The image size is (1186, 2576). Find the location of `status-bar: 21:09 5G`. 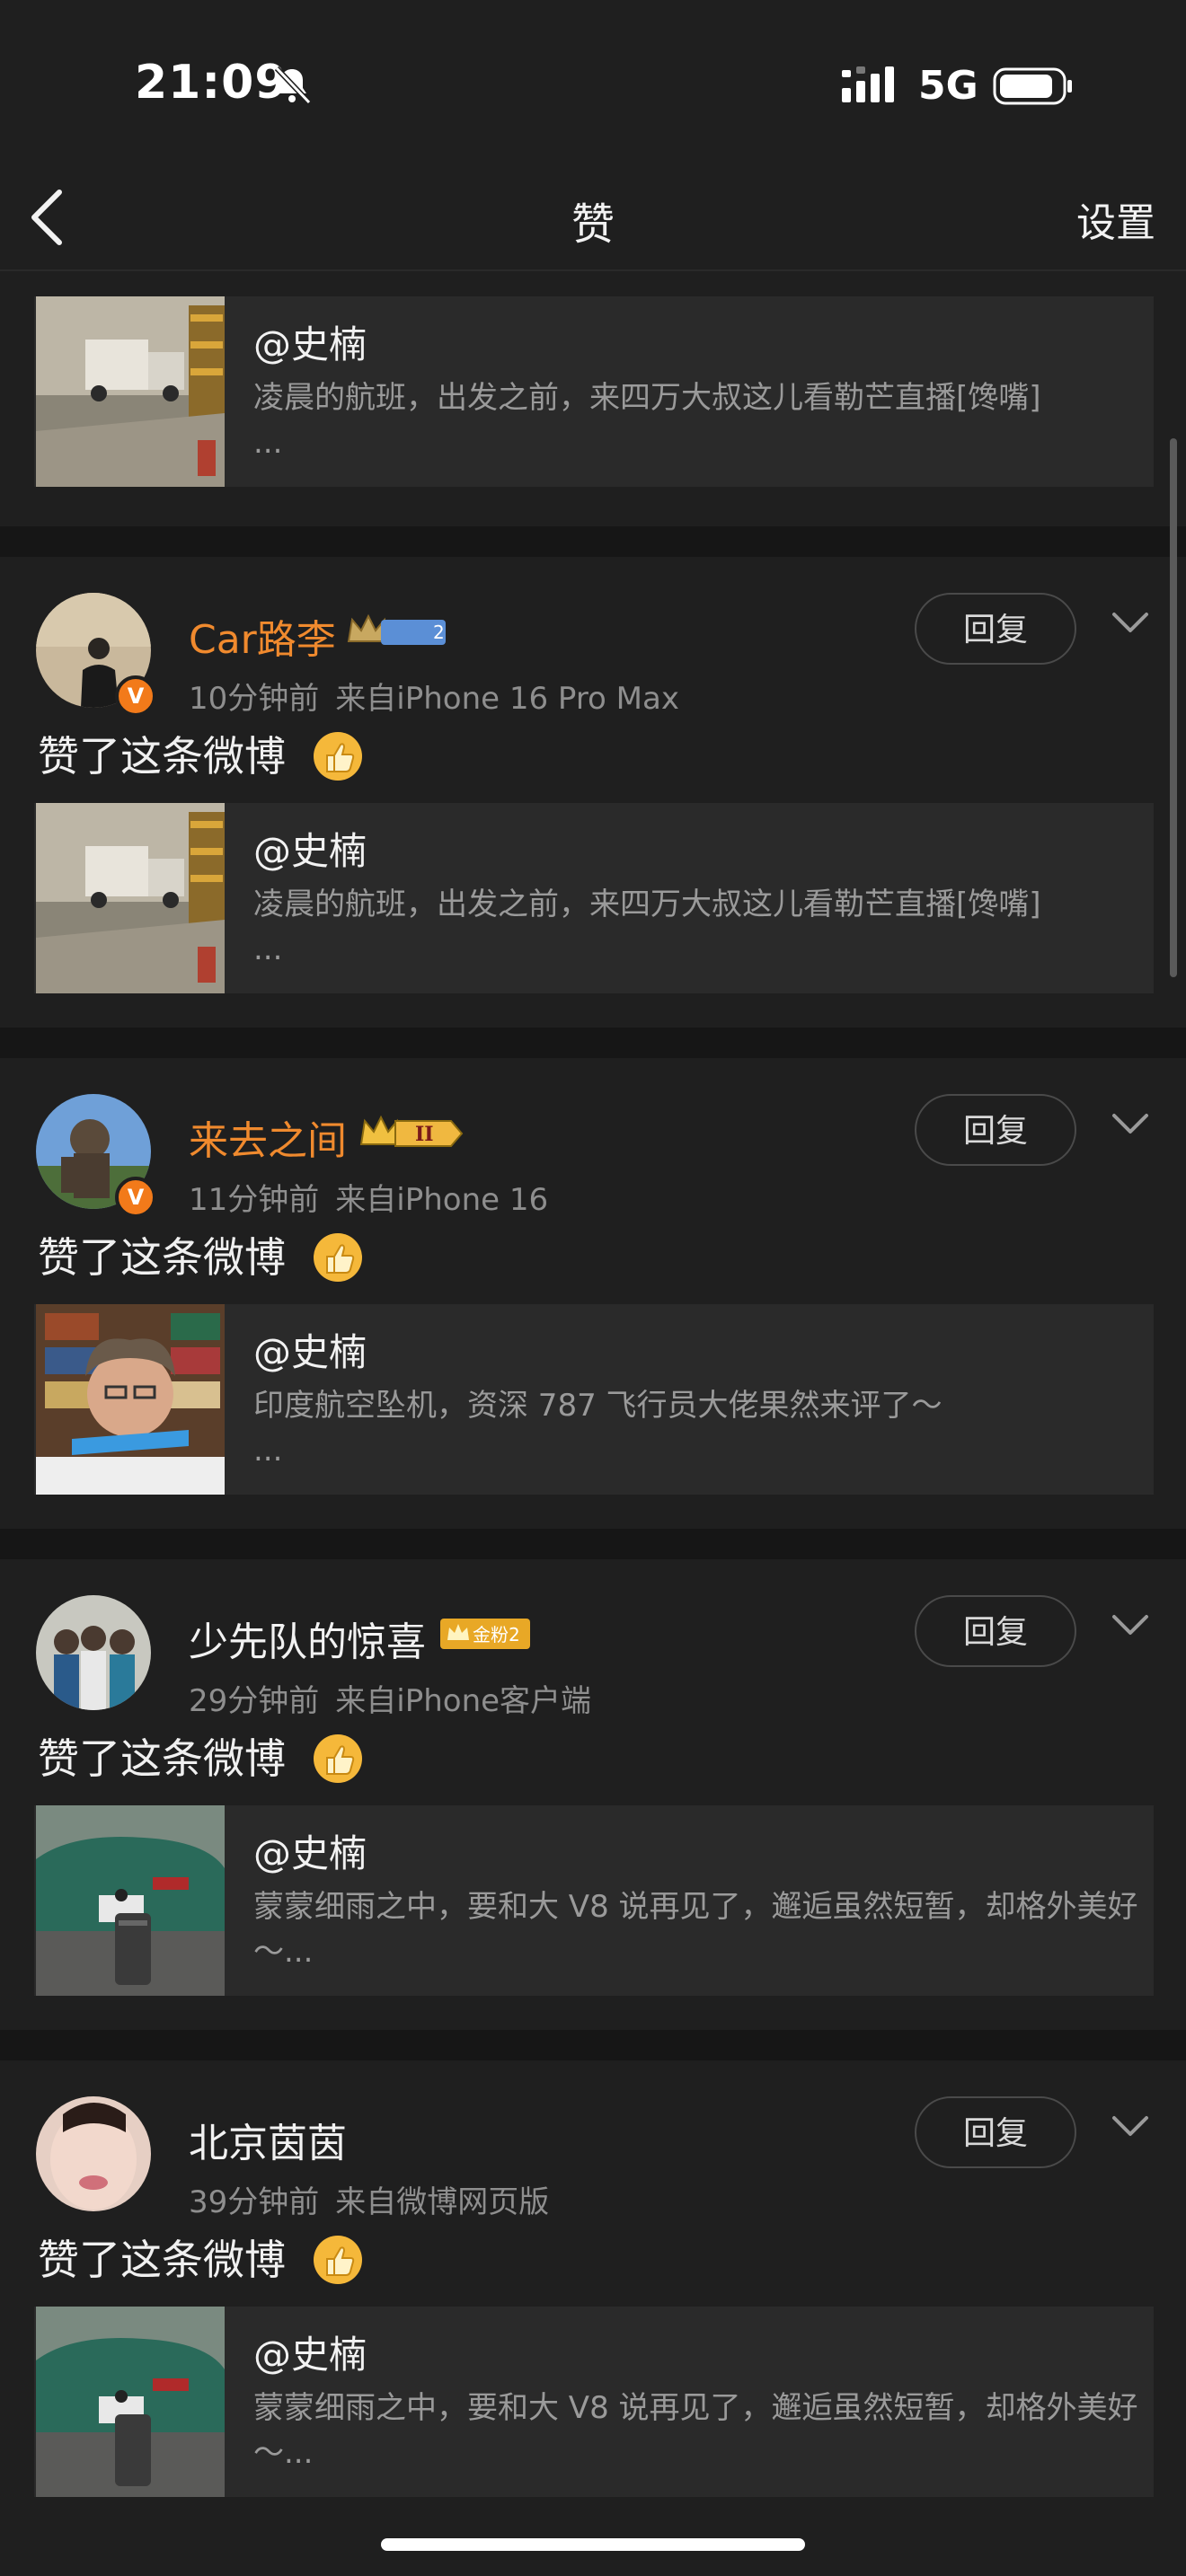

status-bar: 21:09 5G is located at coordinates (593, 85).